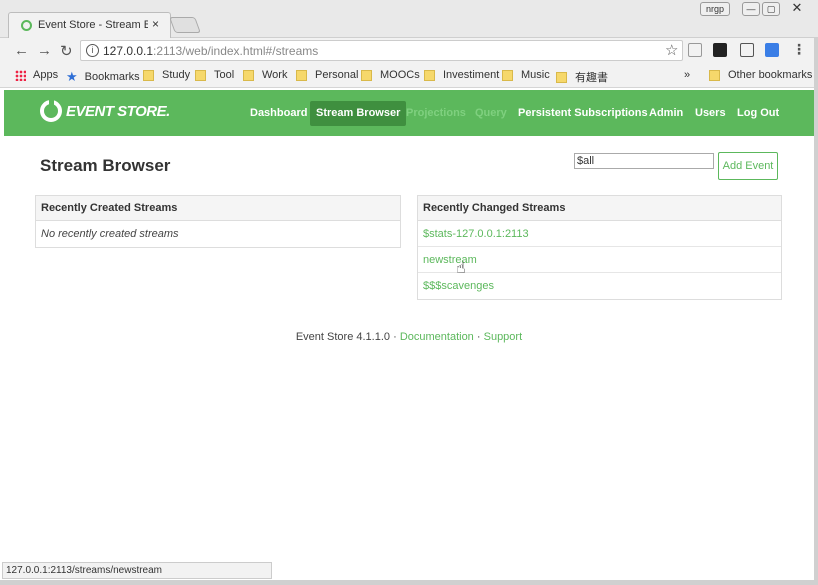 Image resolution: width=818 pixels, height=585 pixels. I want to click on bookmark-label: Bookmarks, so click(112, 77).